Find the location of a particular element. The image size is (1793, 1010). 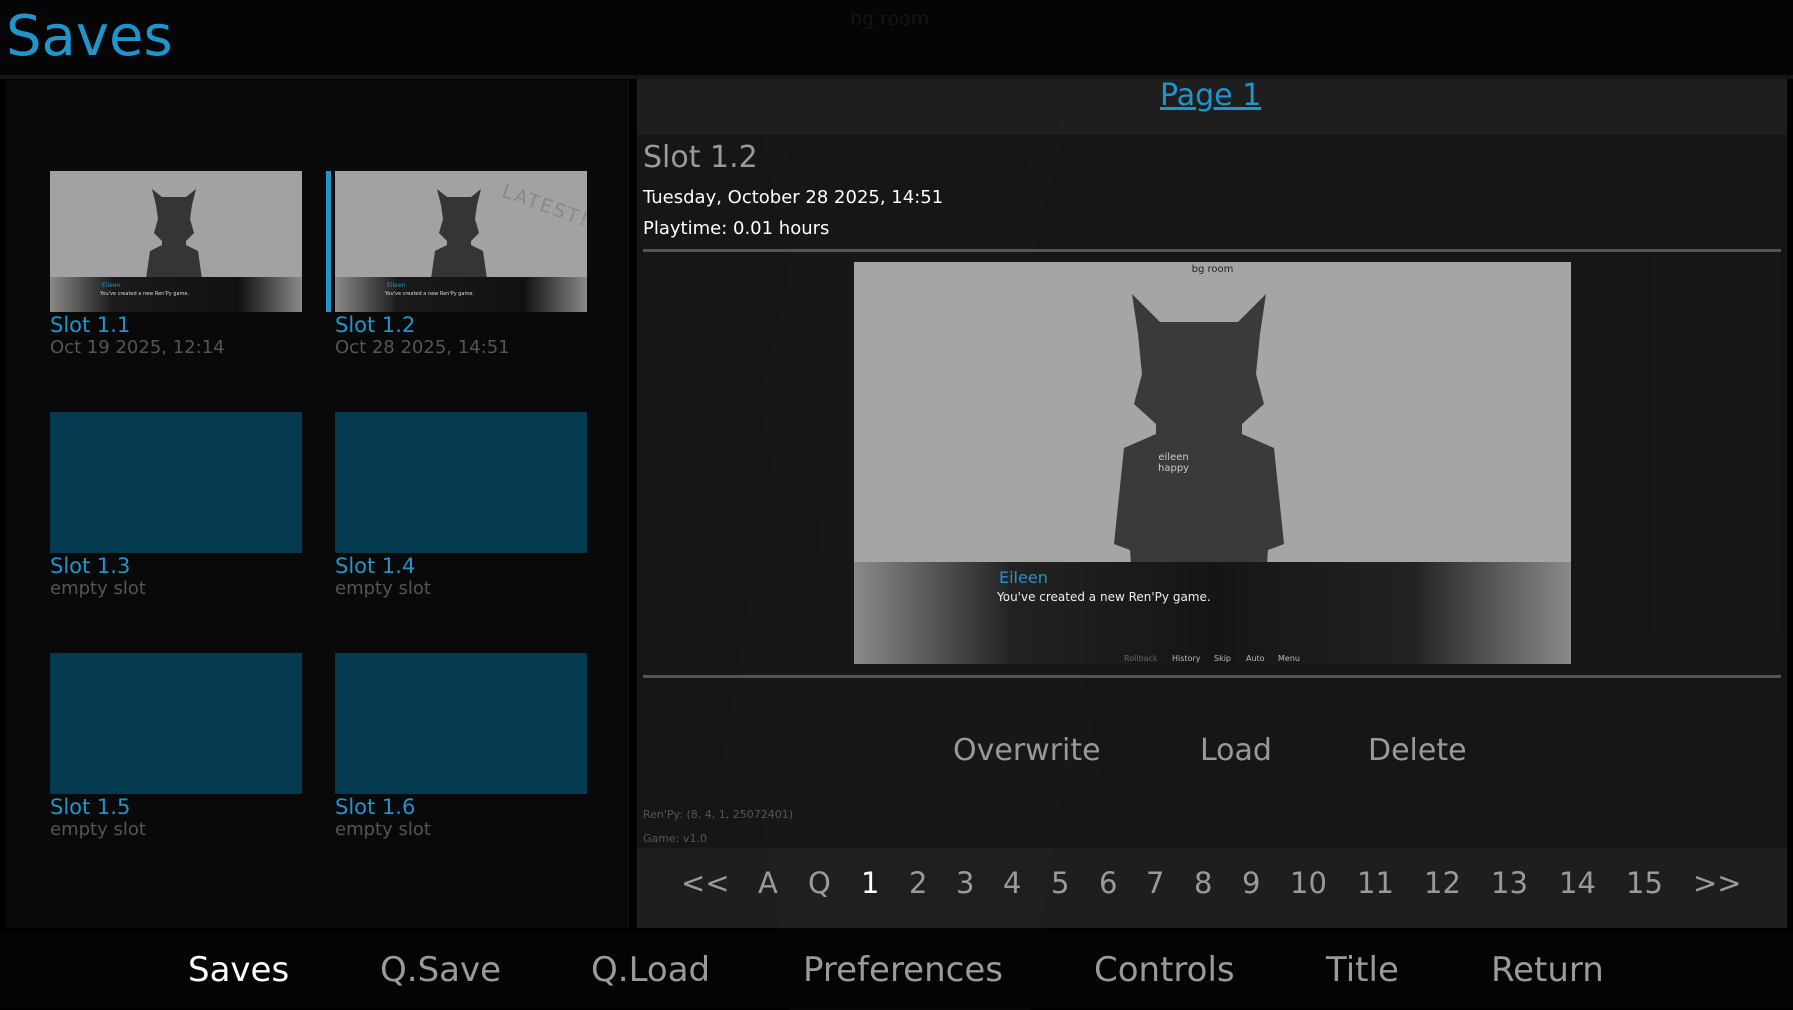

quick-menu-skip: Skip is located at coordinates (1223, 658).